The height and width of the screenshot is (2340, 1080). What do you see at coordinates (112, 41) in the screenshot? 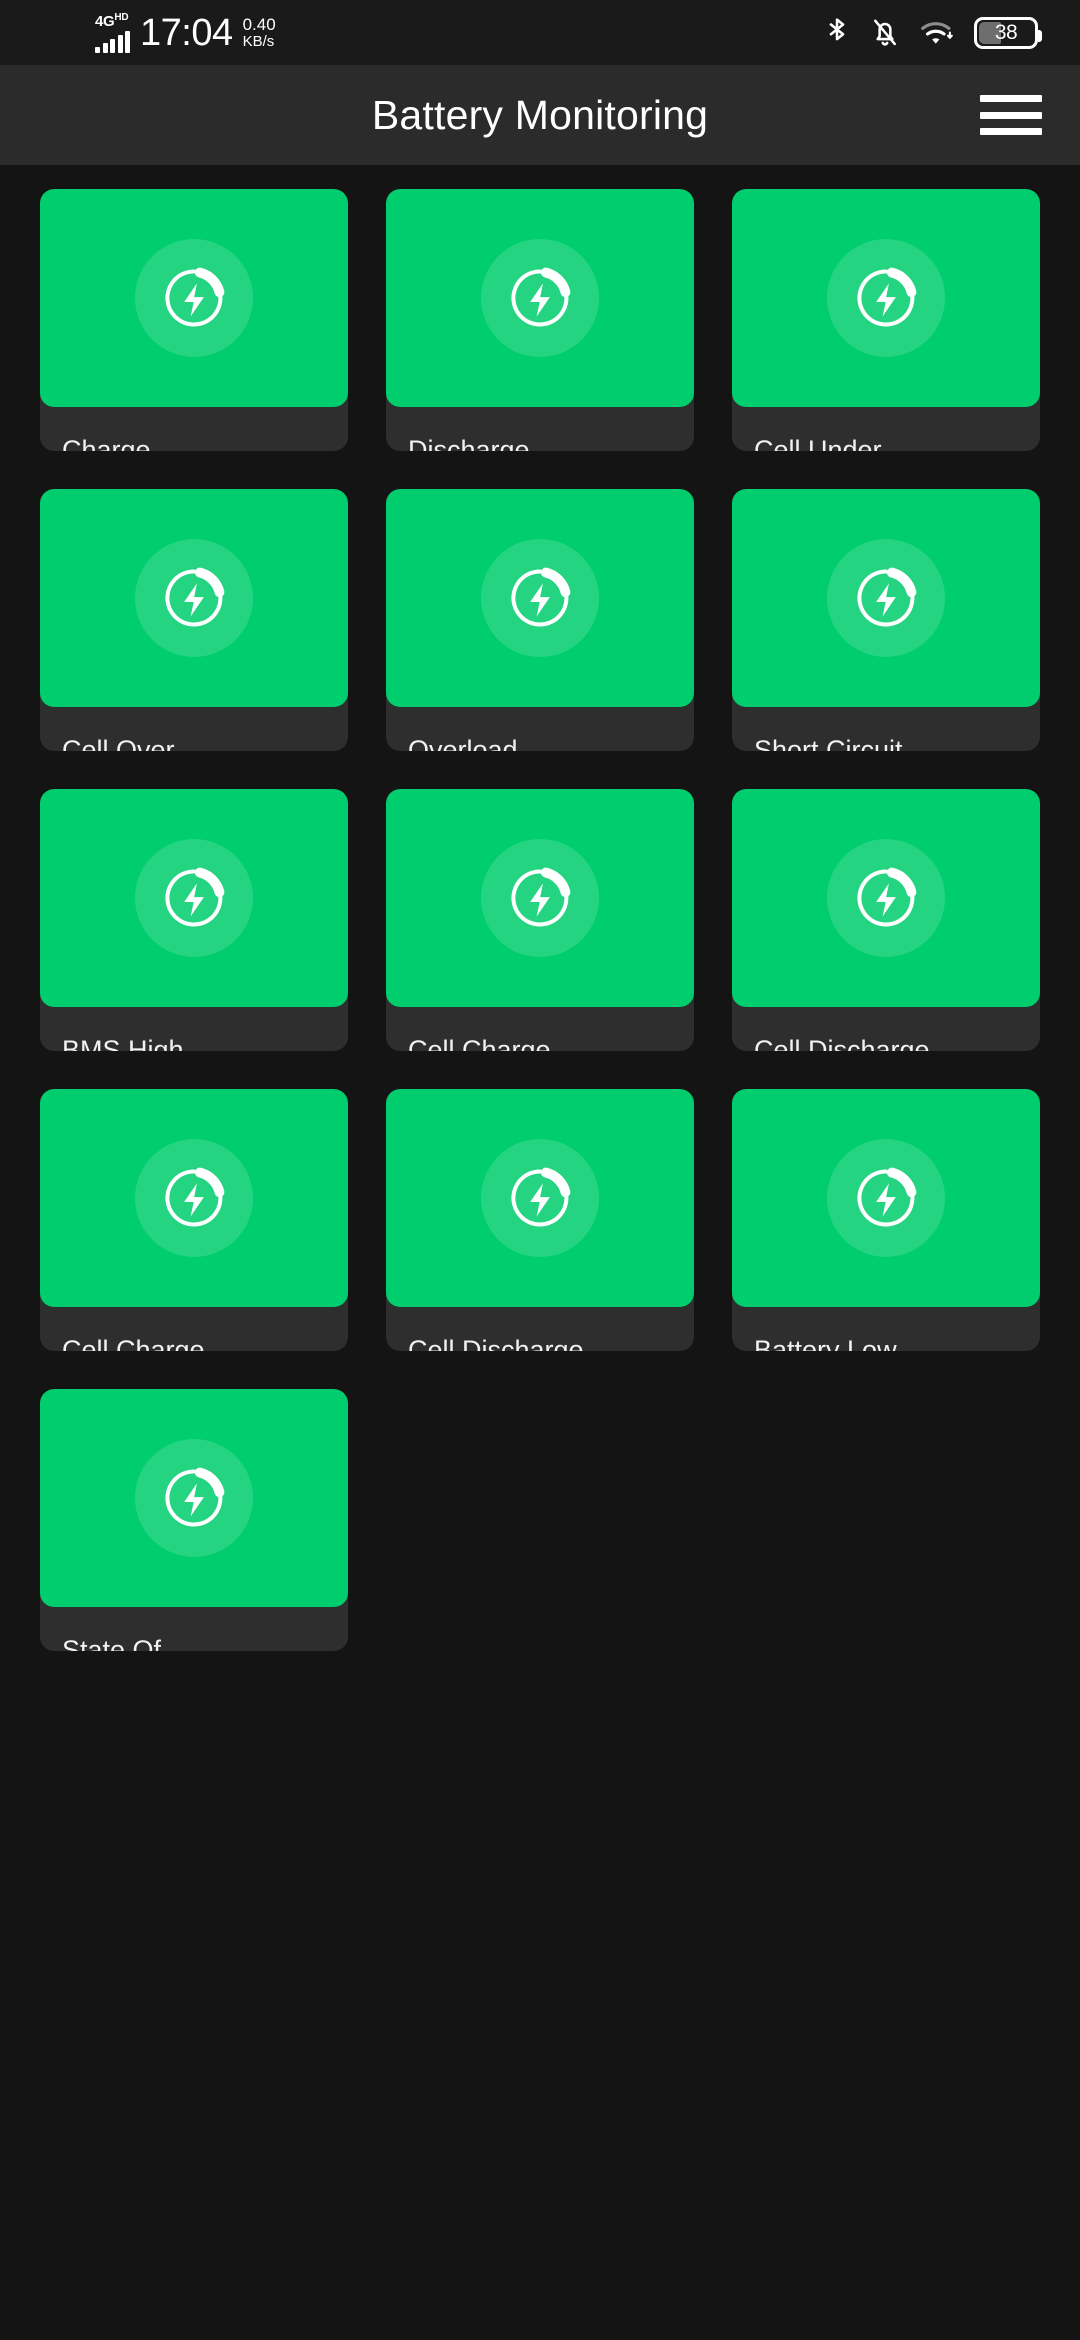
I see `signal-bars-icon` at bounding box center [112, 41].